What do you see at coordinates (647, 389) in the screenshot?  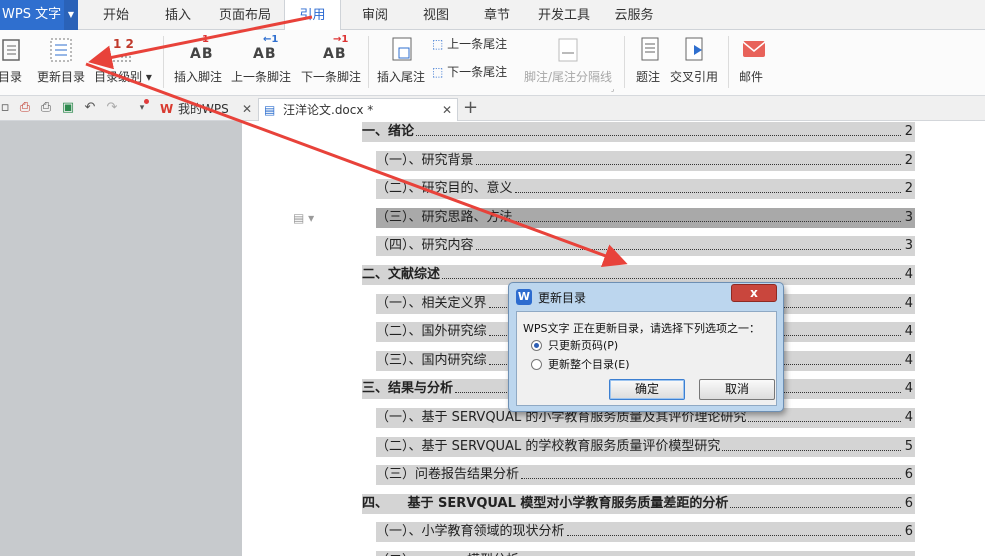 I see `ok-button: 确定` at bounding box center [647, 389].